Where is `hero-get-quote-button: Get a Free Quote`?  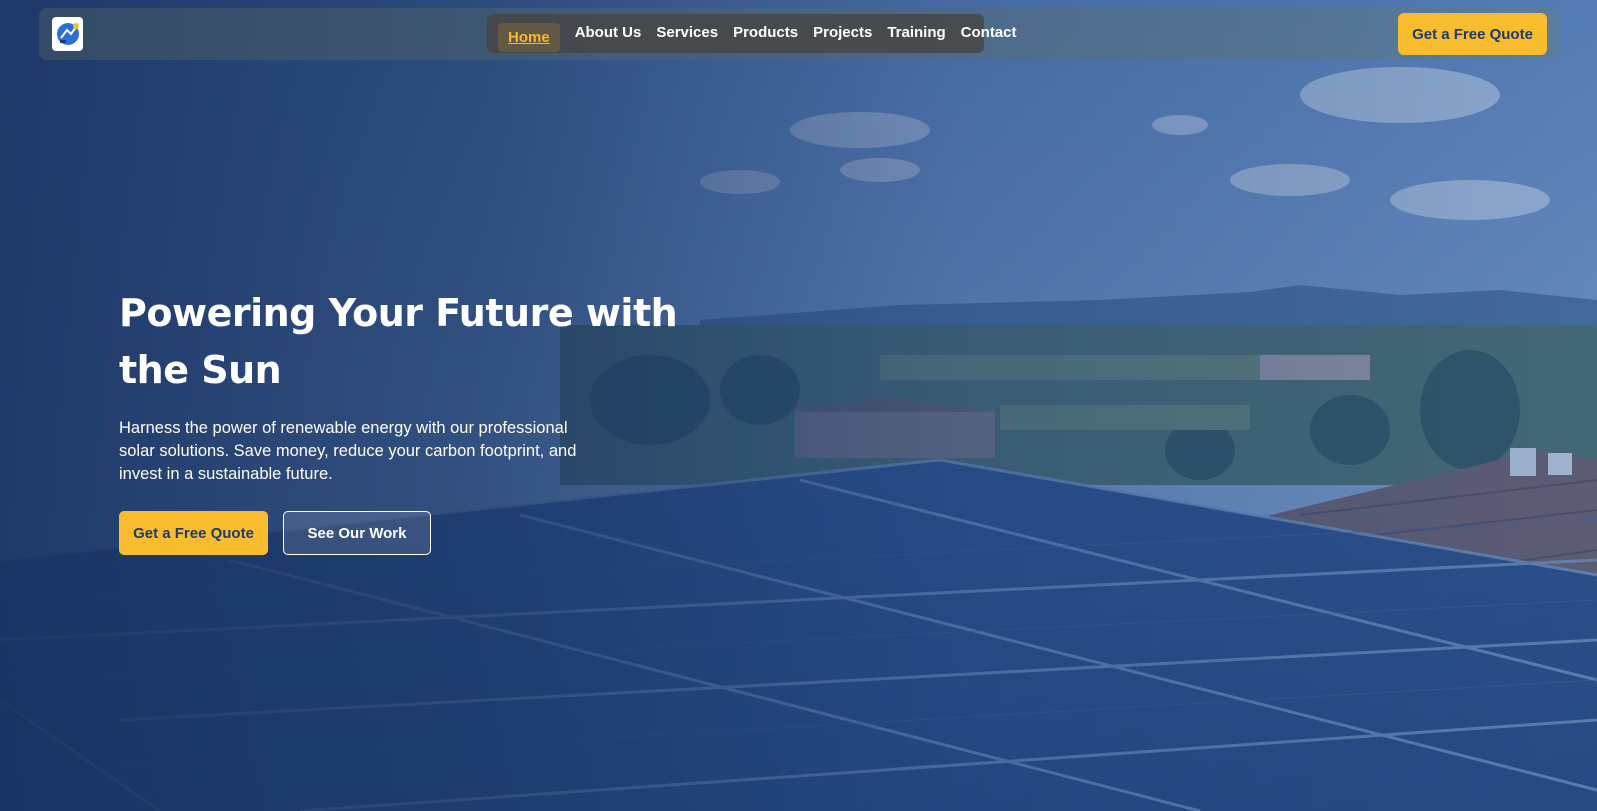
hero-get-quote-button: Get a Free Quote is located at coordinates (193, 533).